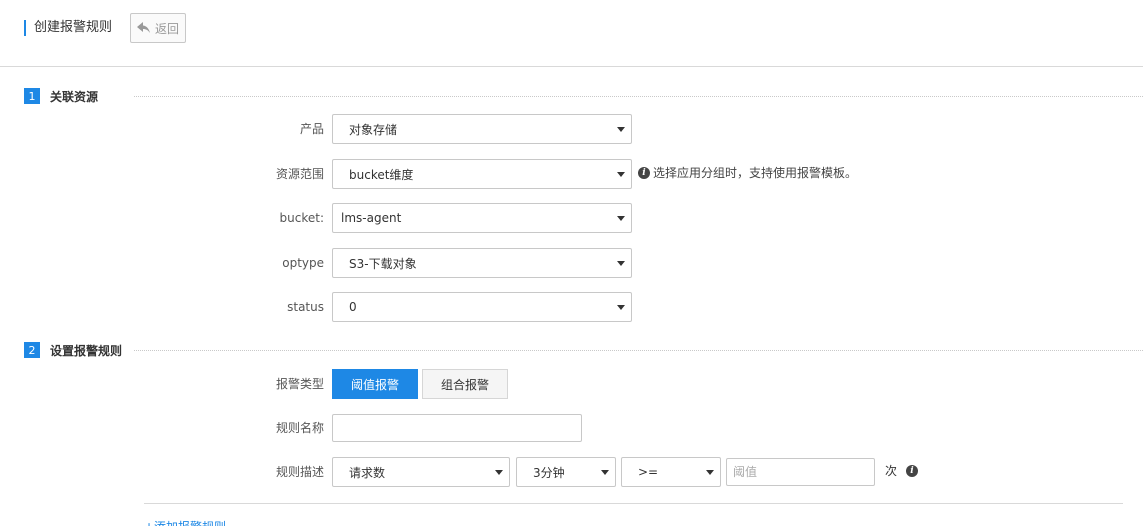  I want to click on period-select-value: 3分钟, so click(549, 472).